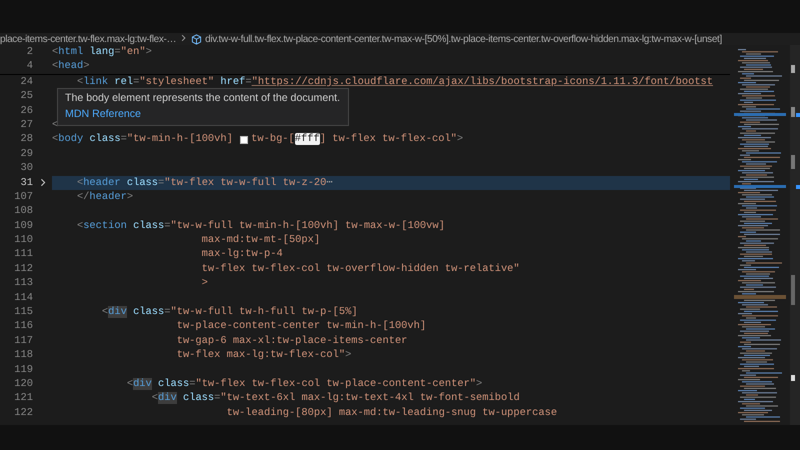 This screenshot has height=450, width=800. I want to click on color-swatch-icon, so click(244, 140).